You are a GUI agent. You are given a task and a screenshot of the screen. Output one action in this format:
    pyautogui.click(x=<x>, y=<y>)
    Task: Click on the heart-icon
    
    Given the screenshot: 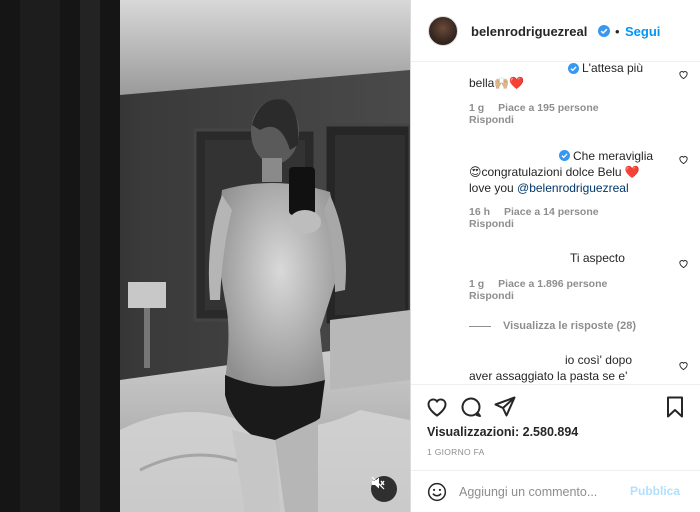 What is the action you would take?
    pyautogui.click(x=437, y=407)
    